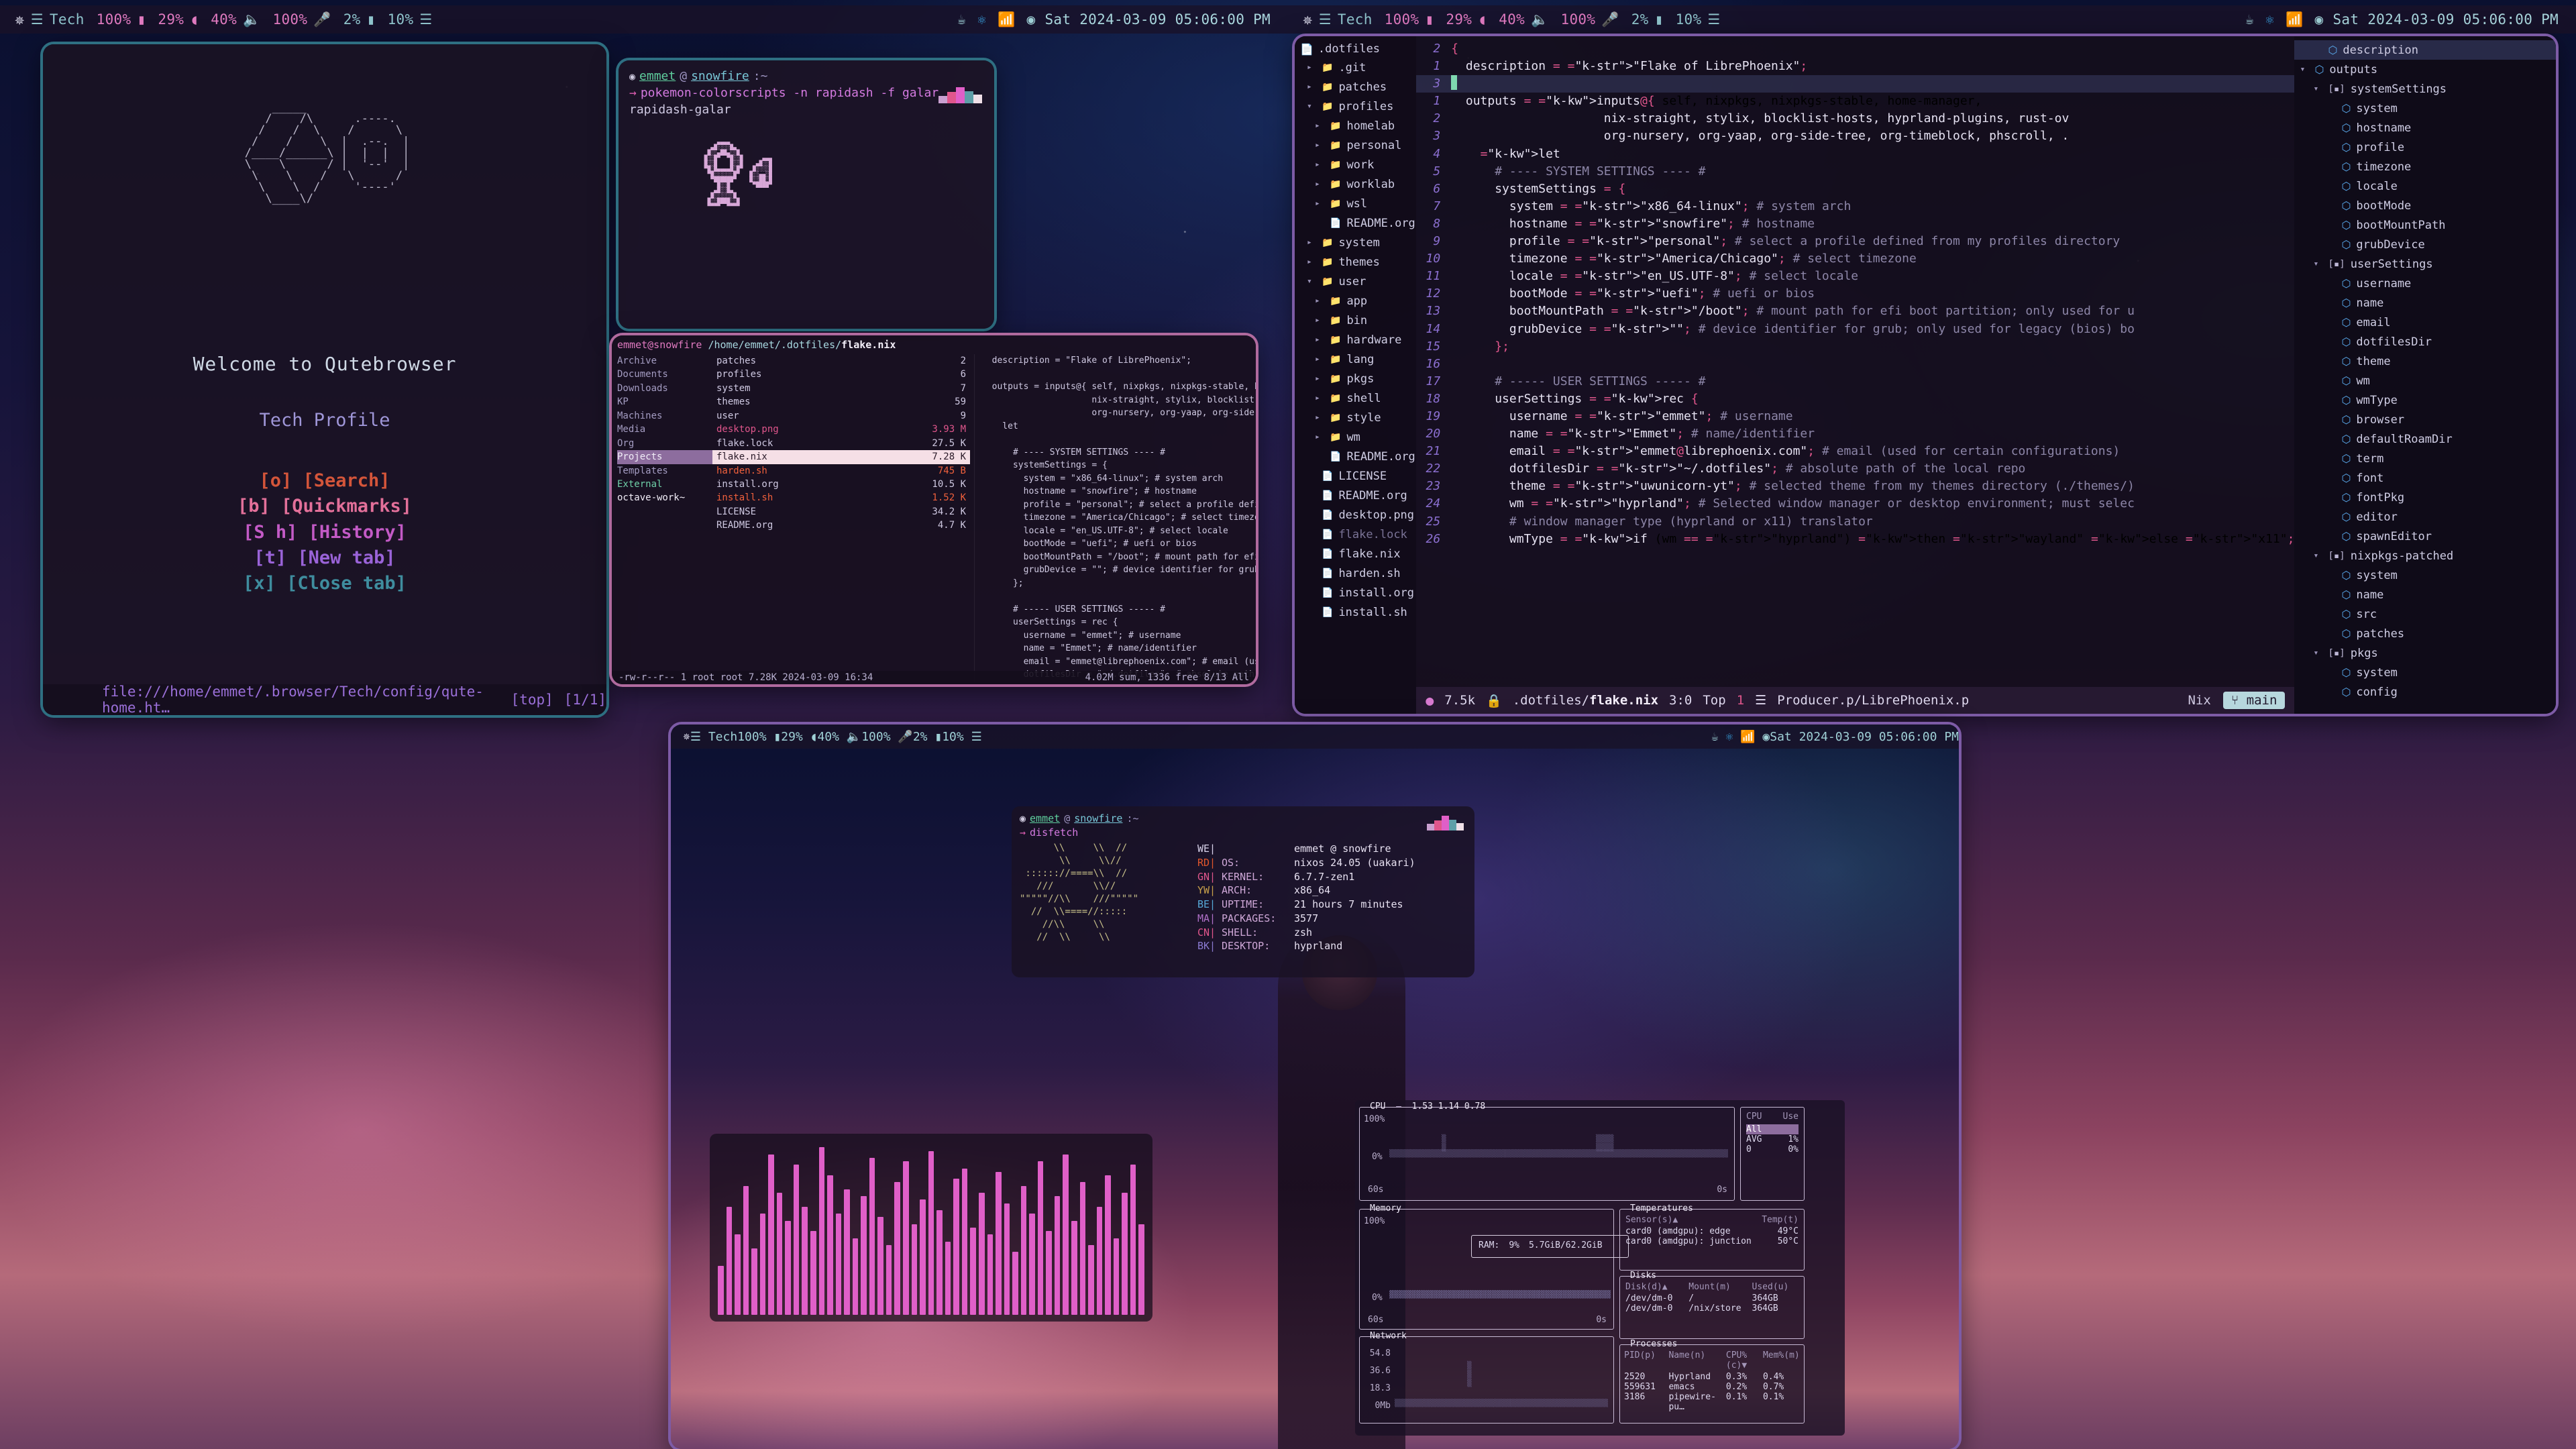 This screenshot has height=1449, width=2576. I want to click on treemacs-node: ▸ 📁 personal, so click(1355, 145).